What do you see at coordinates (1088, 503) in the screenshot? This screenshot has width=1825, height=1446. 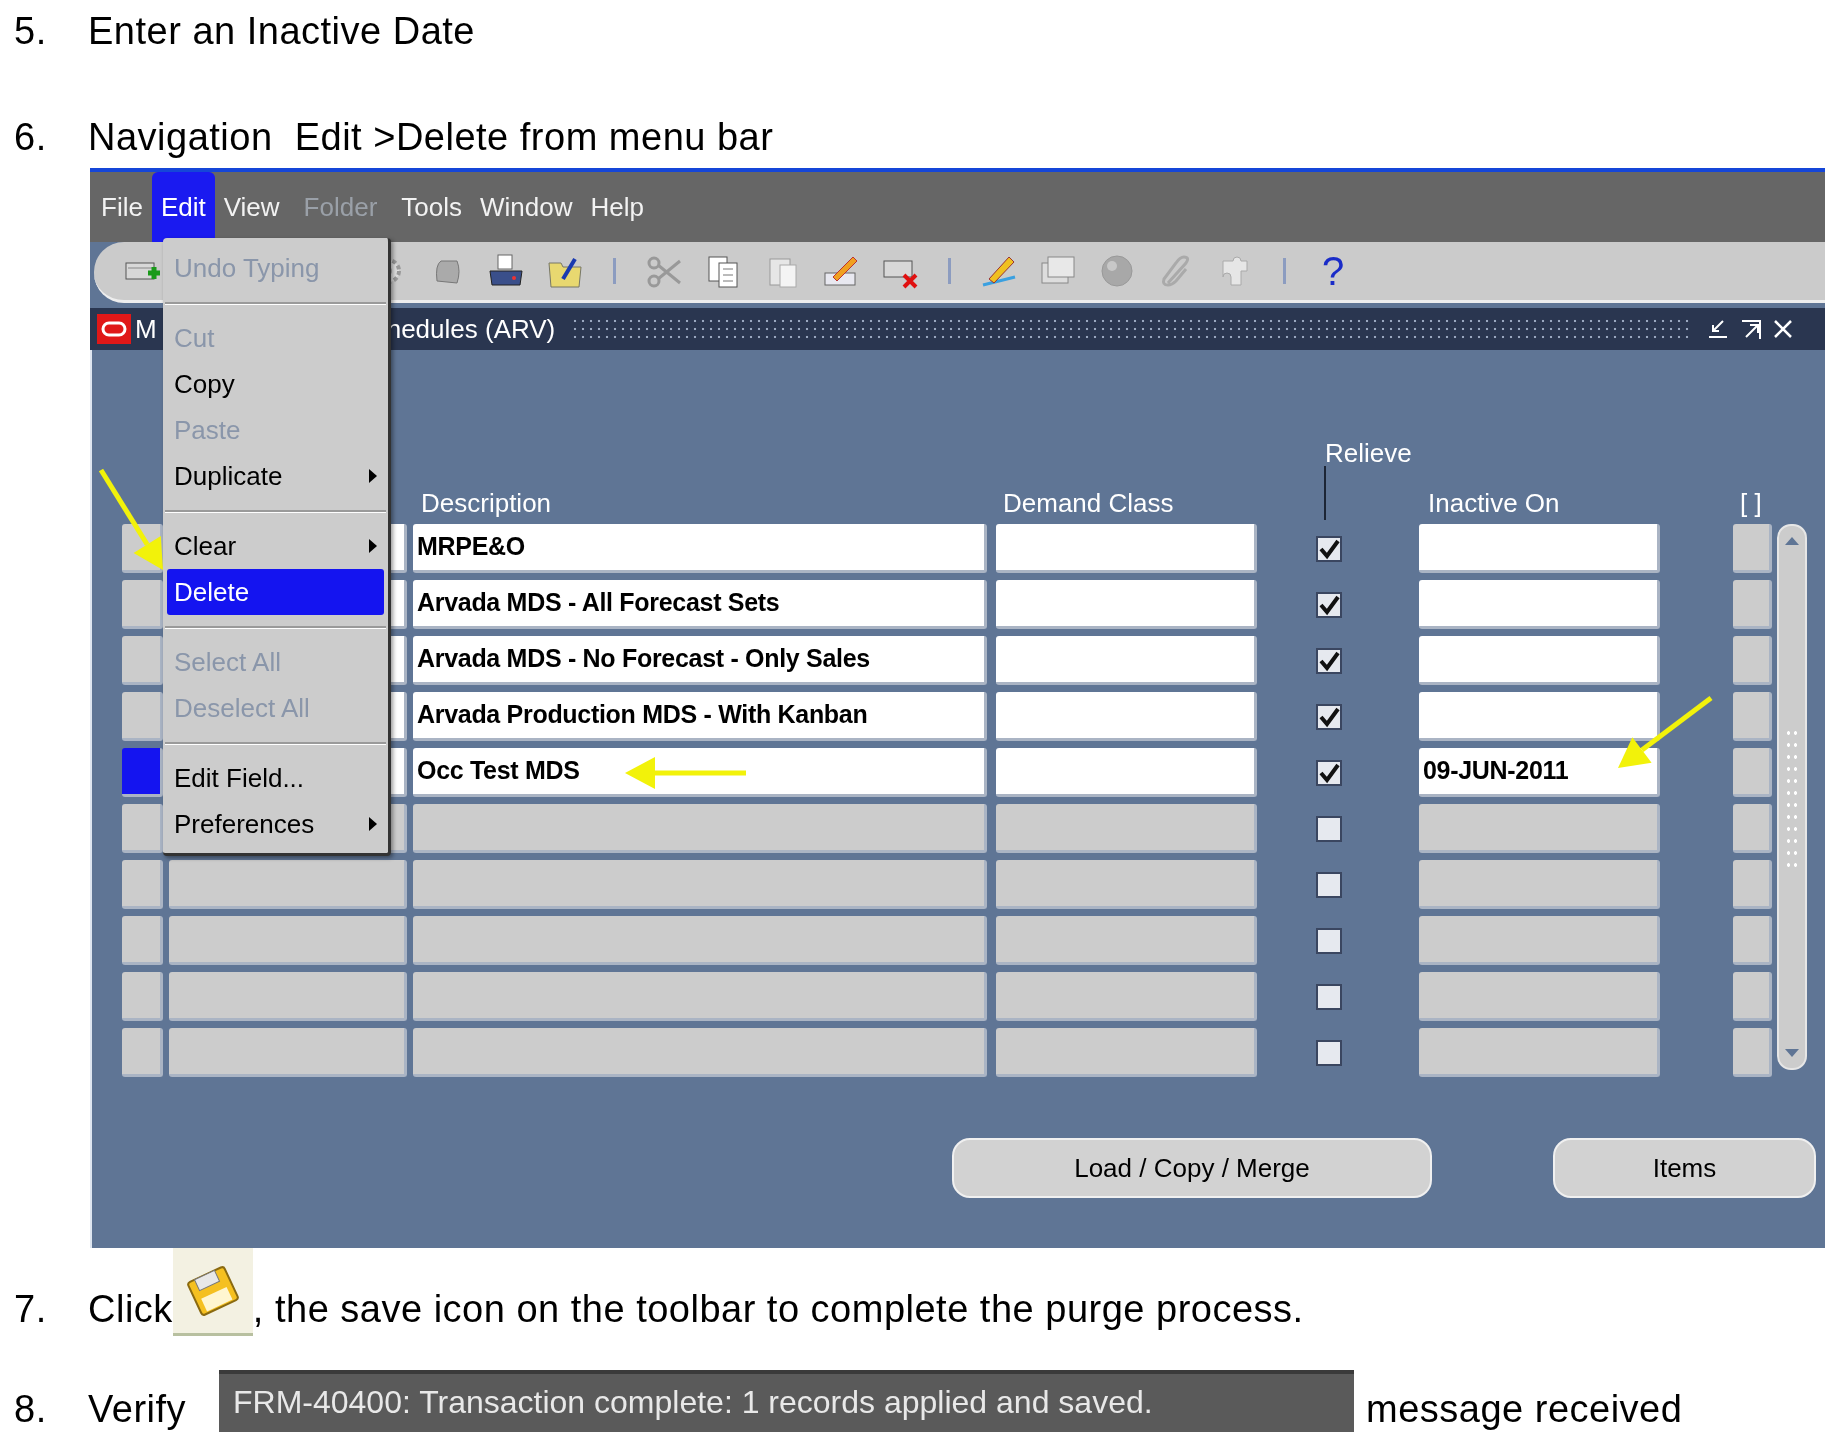 I see `column-header: Demand Class` at bounding box center [1088, 503].